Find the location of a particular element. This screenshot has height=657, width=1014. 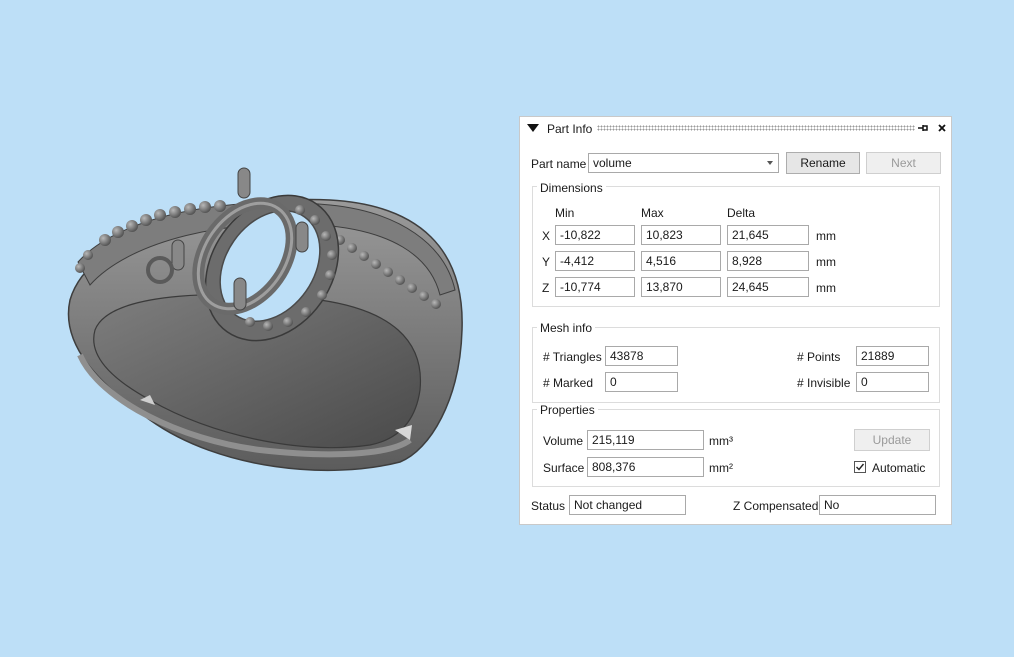

x-max-field: 10,823 is located at coordinates (681, 235).